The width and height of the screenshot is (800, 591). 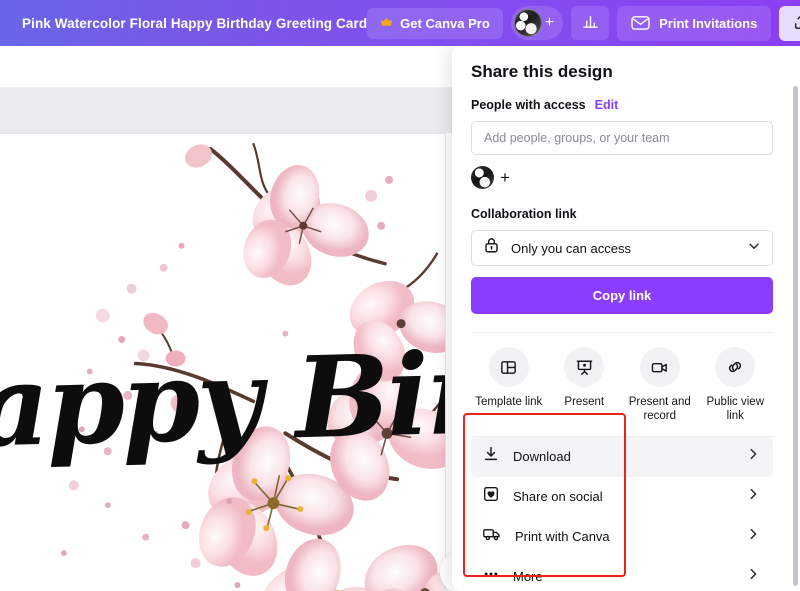 What do you see at coordinates (528, 105) in the screenshot?
I see `people-with-access-label: People with access` at bounding box center [528, 105].